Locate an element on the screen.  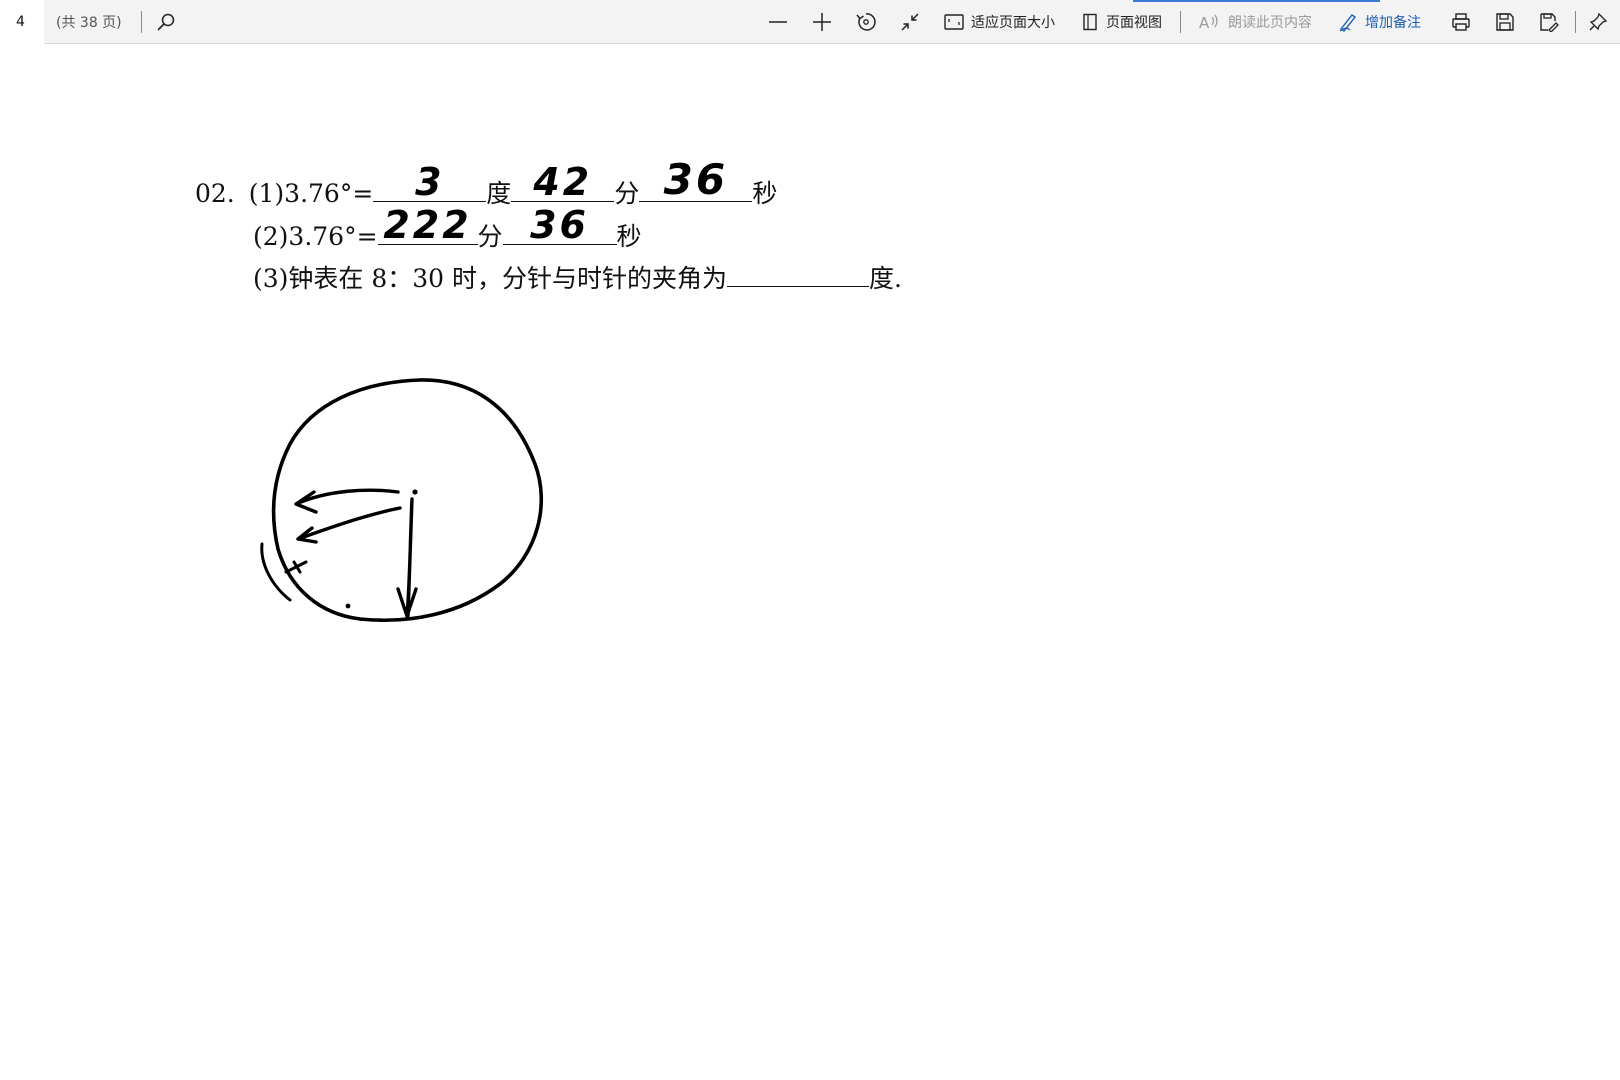
print-button is located at coordinates (1461, 22).